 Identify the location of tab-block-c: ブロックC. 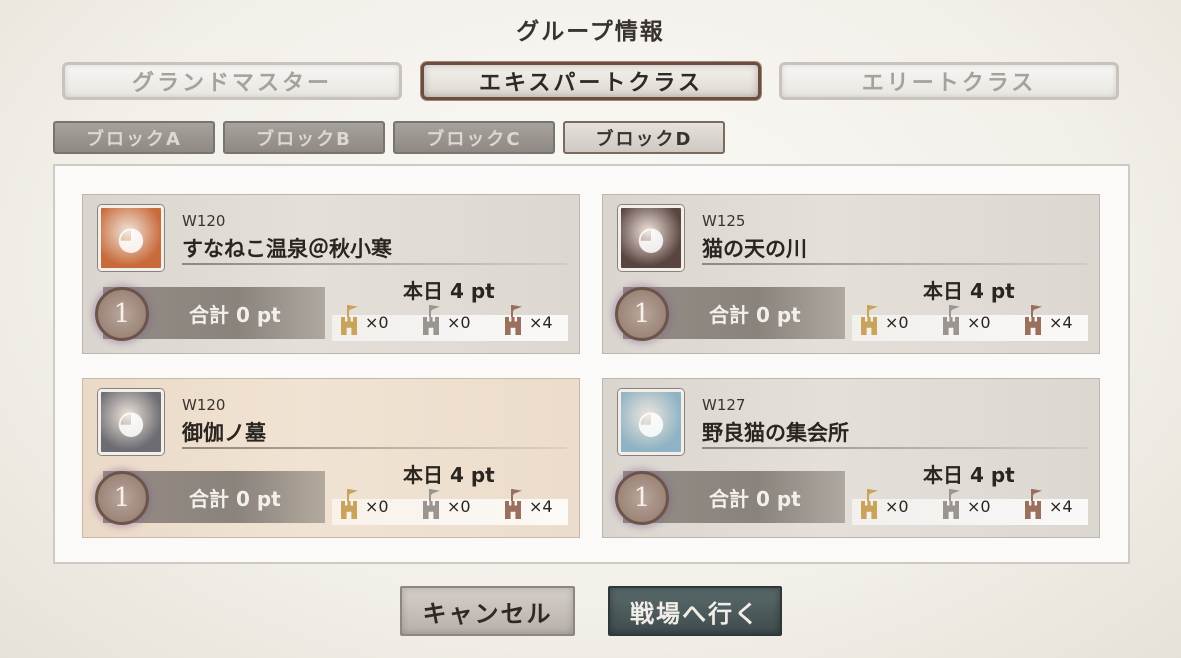
(474, 137).